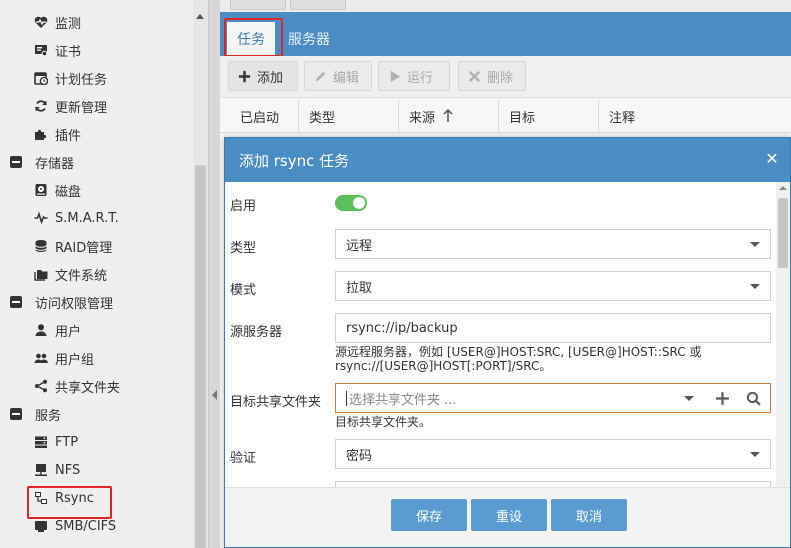  Describe the element at coordinates (41, 218) in the screenshot. I see `pulse-icon` at that location.